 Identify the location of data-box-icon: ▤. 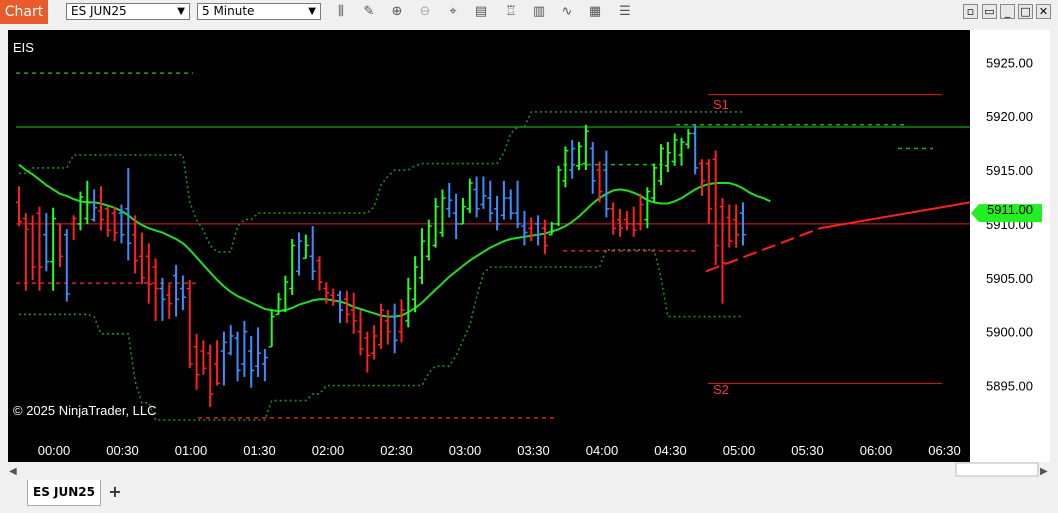
(481, 12).